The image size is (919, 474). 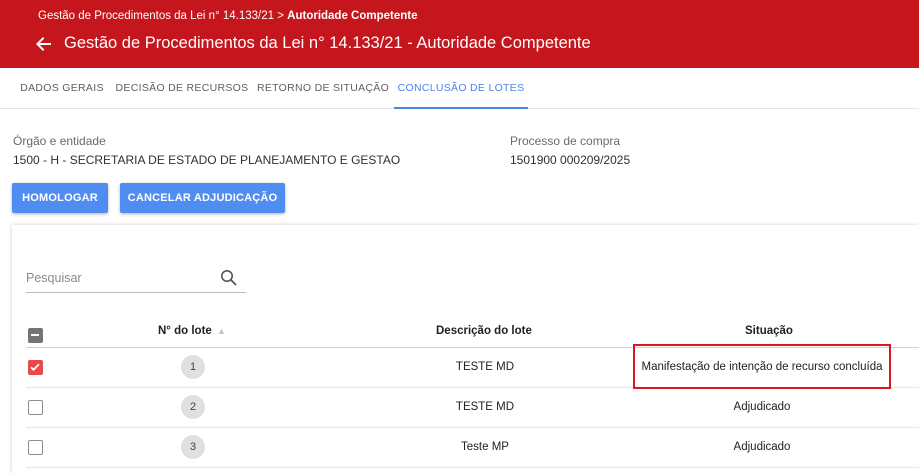 I want to click on search-icon, so click(x=228, y=277).